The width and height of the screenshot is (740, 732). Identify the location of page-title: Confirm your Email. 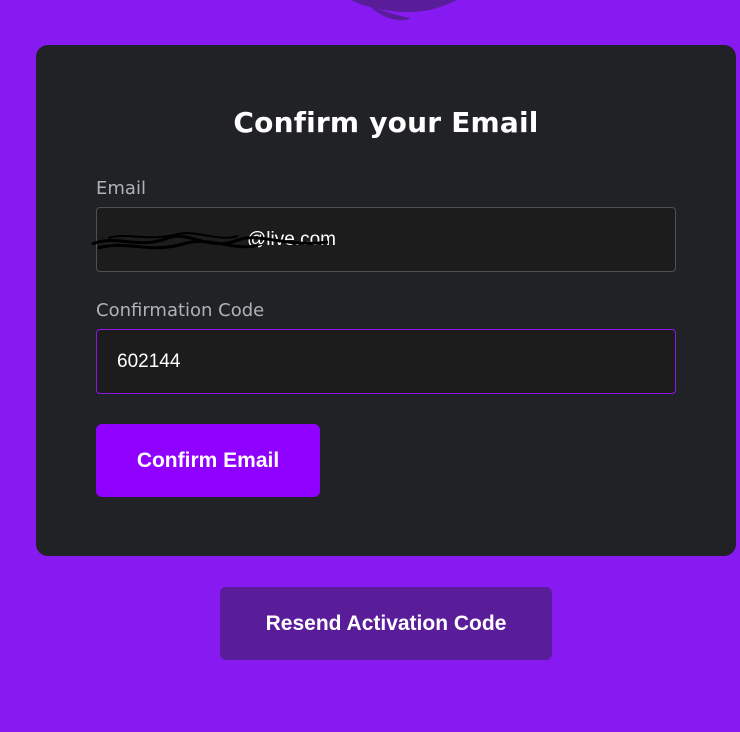
(386, 122).